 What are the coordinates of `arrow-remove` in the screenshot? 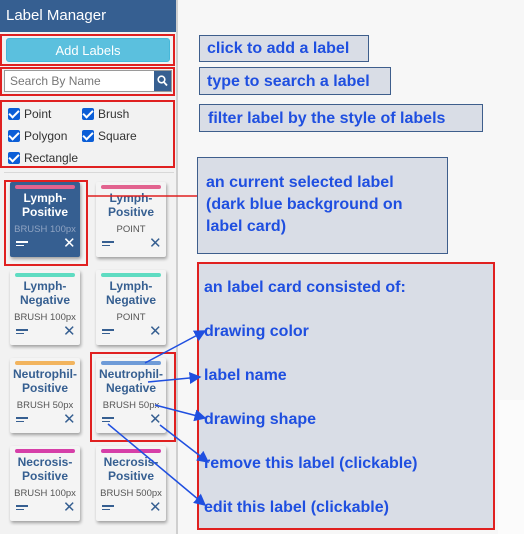 It's located at (184, 443).